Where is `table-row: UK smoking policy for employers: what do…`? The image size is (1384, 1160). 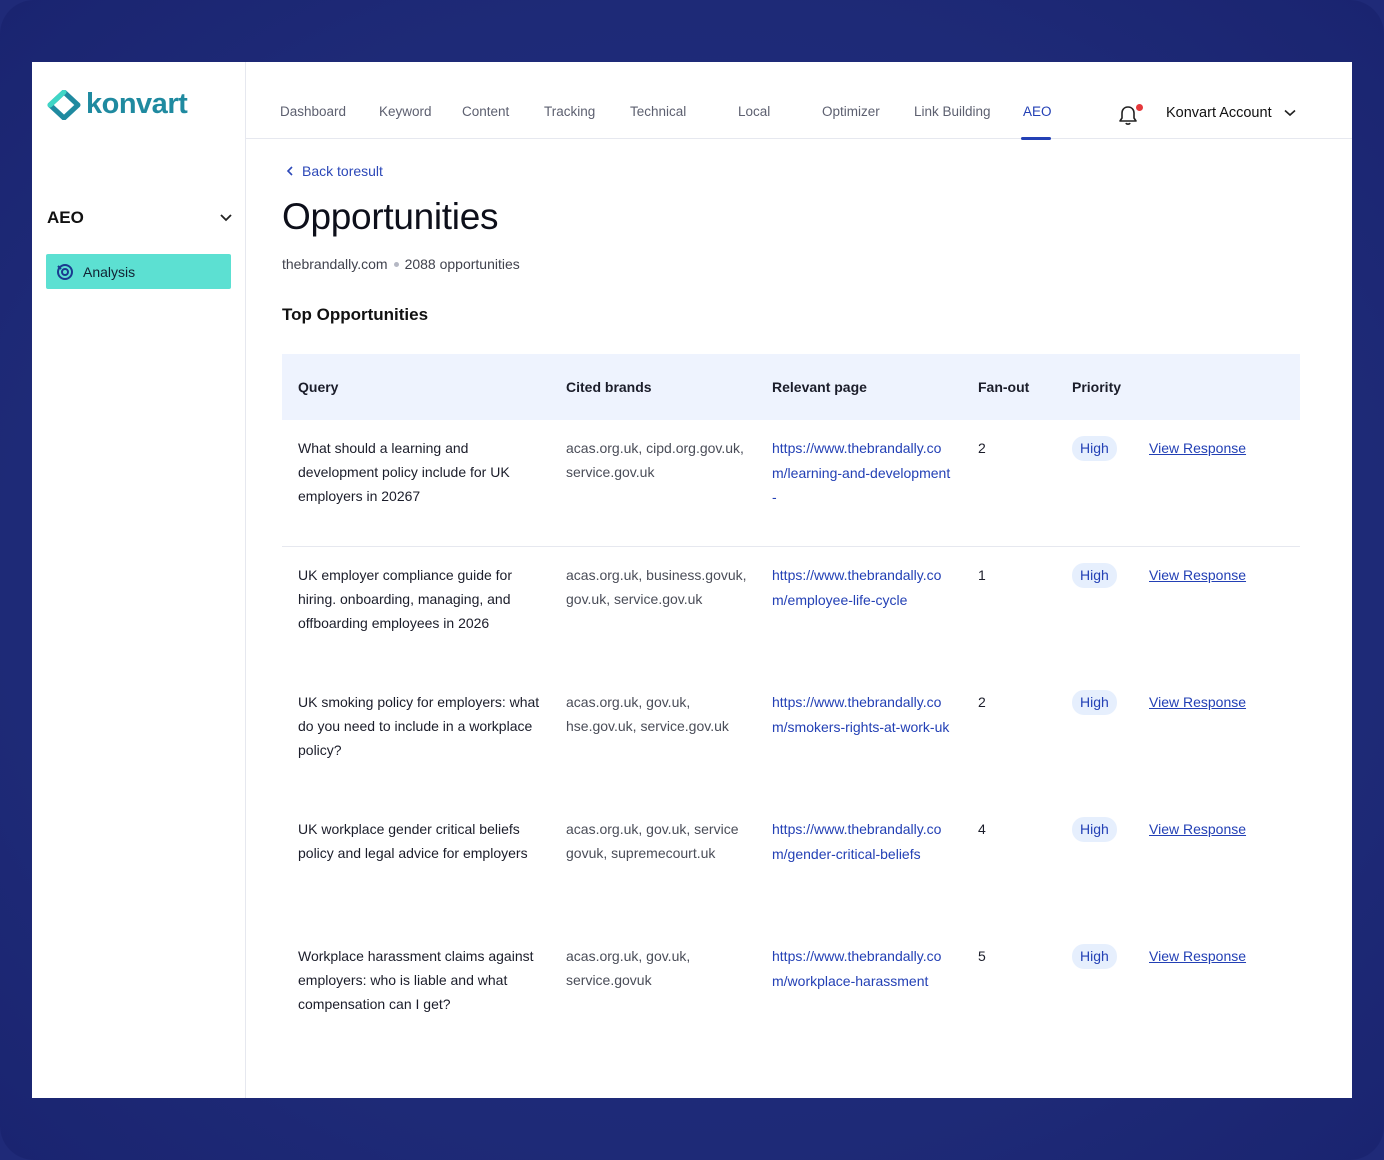
table-row: UK smoking policy for employers: what do… is located at coordinates (791, 737).